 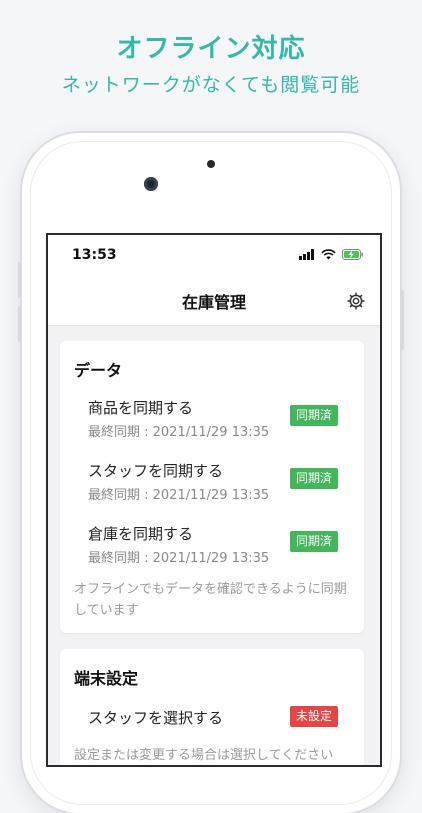 I want to click on status-bar: 13:53, so click(x=214, y=256).